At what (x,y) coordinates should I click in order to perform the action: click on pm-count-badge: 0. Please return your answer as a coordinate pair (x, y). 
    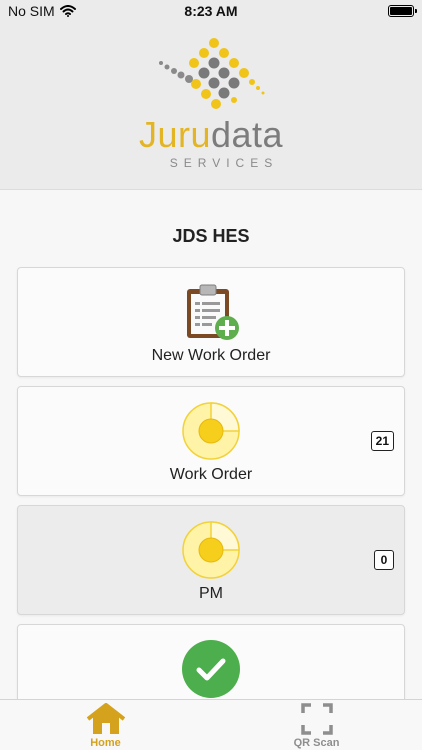
    Looking at the image, I should click on (384, 560).